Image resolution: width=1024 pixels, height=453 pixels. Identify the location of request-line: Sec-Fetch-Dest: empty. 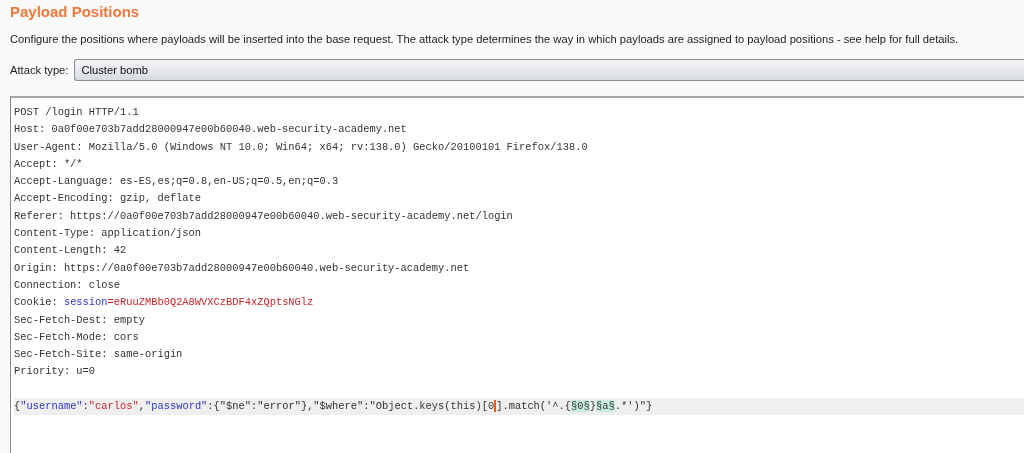
(80, 320).